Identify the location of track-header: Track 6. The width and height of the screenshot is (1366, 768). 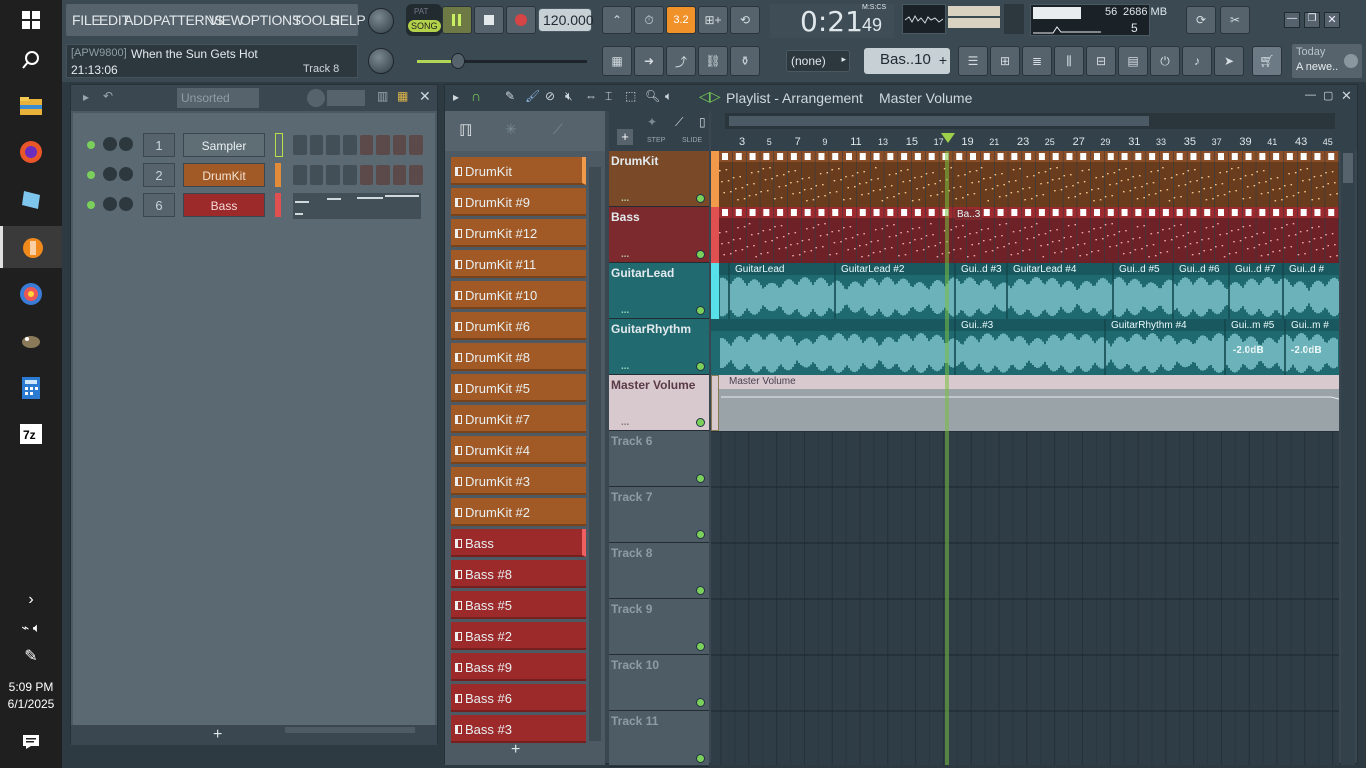
(659, 459).